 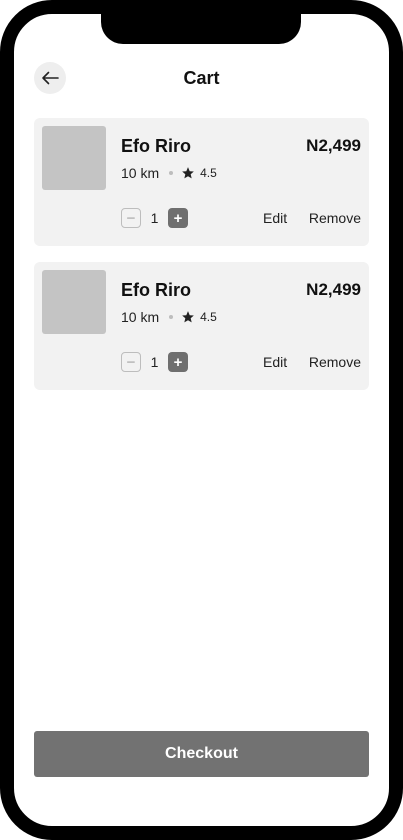 I want to click on device-notch, so click(x=201, y=29).